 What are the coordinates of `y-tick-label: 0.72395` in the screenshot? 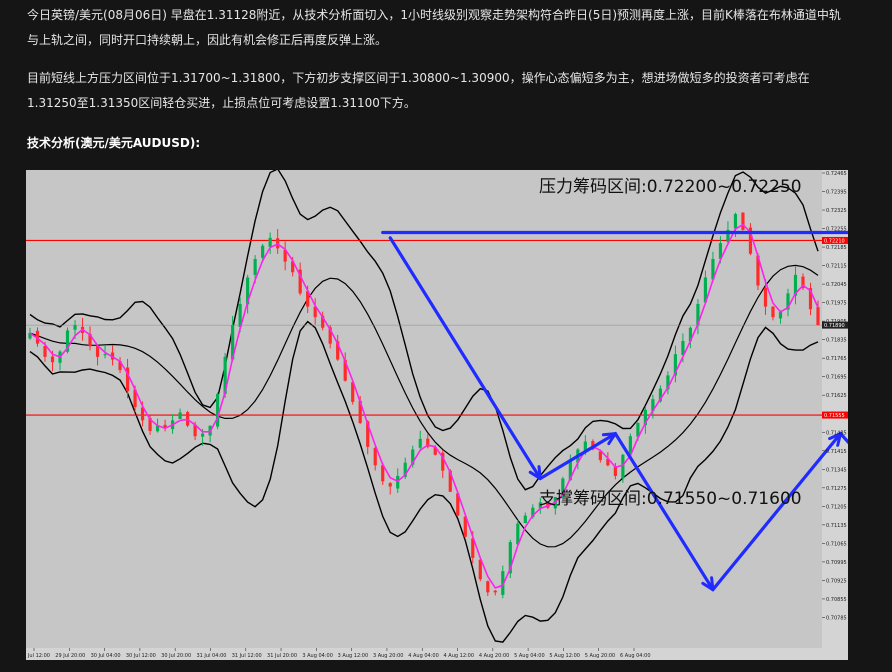 It's located at (836, 193).